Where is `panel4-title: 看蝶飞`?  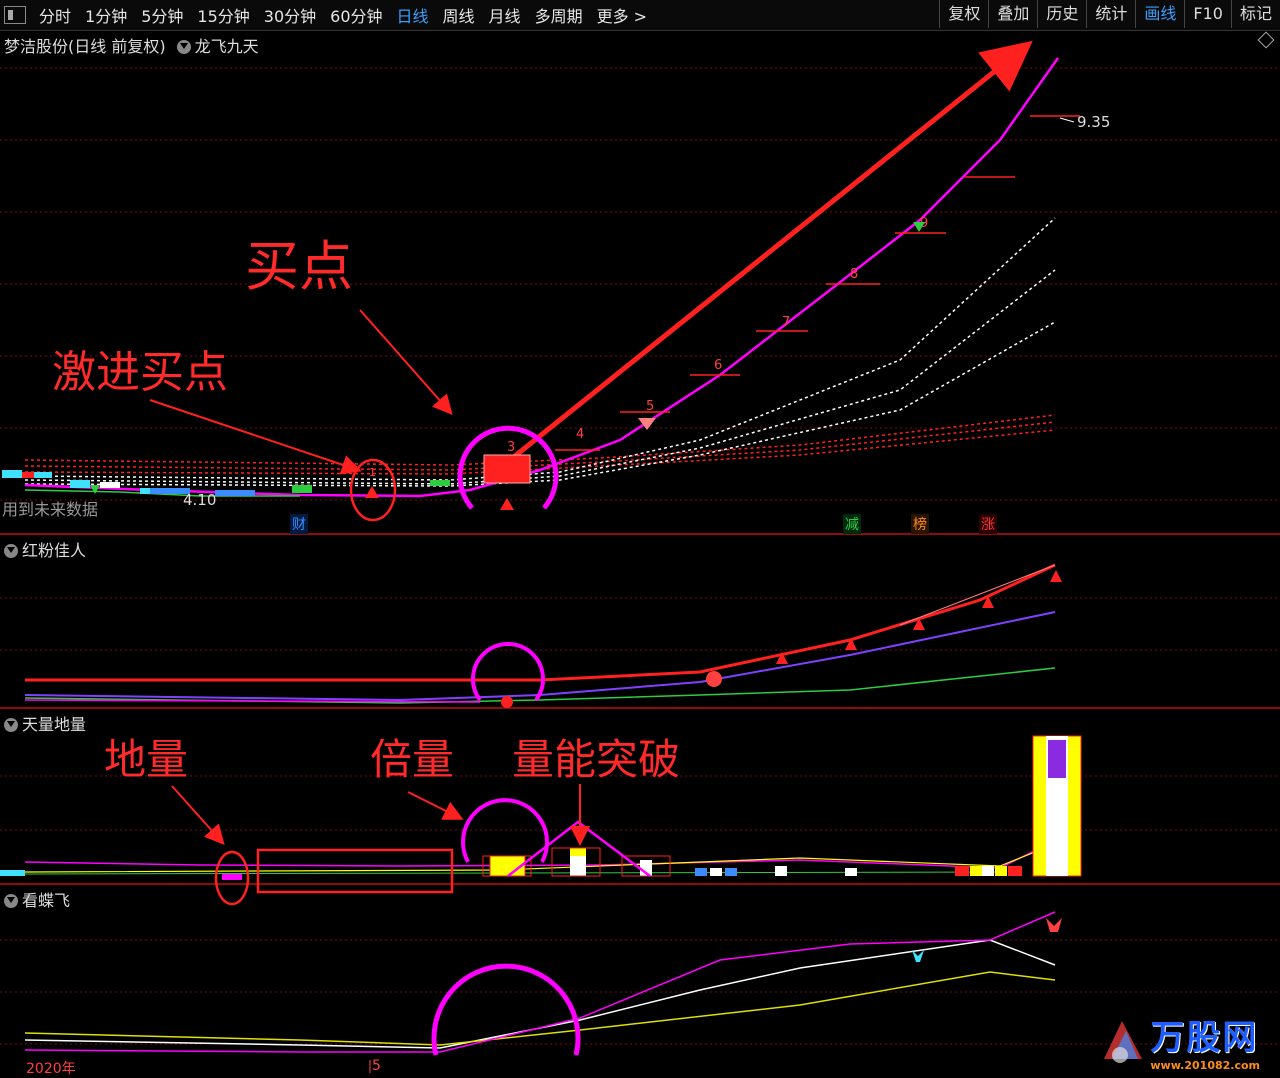
panel4-title: 看蝶飞 is located at coordinates (37, 899).